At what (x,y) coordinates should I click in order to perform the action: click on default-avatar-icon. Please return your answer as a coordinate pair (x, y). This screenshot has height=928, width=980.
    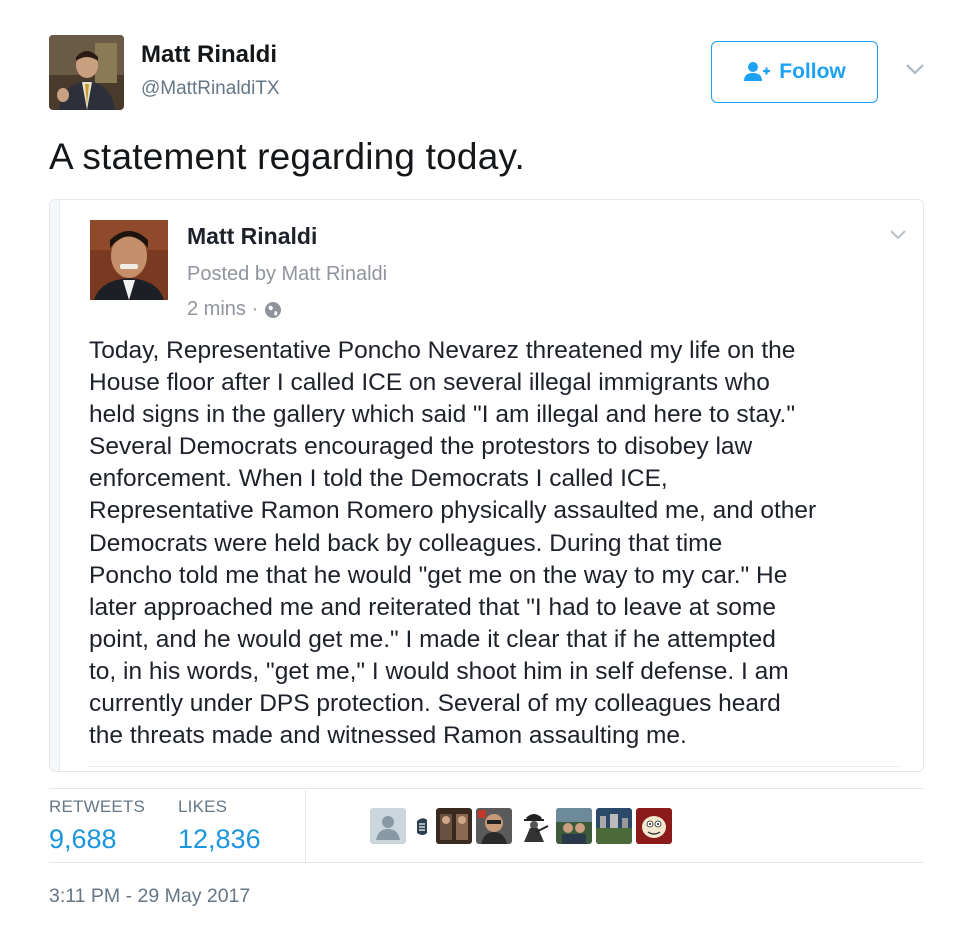
    Looking at the image, I should click on (388, 826).